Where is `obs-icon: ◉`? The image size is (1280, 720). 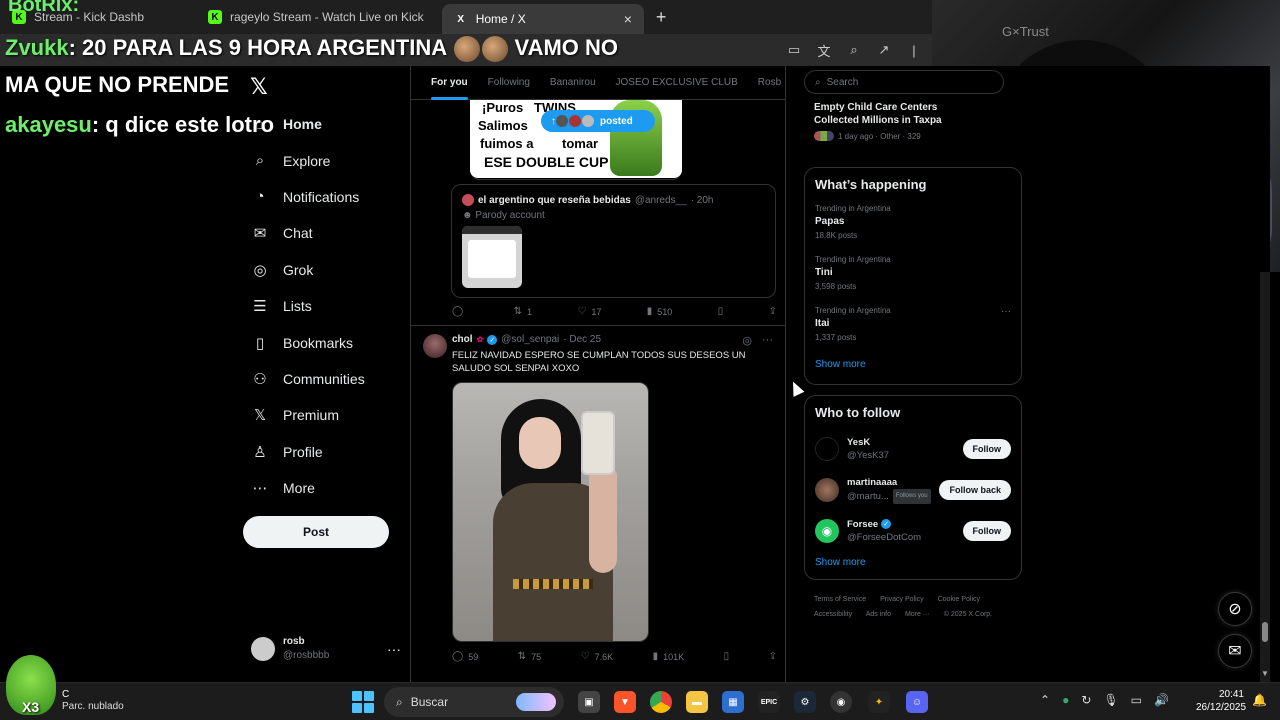
obs-icon: ◉ is located at coordinates (841, 702).